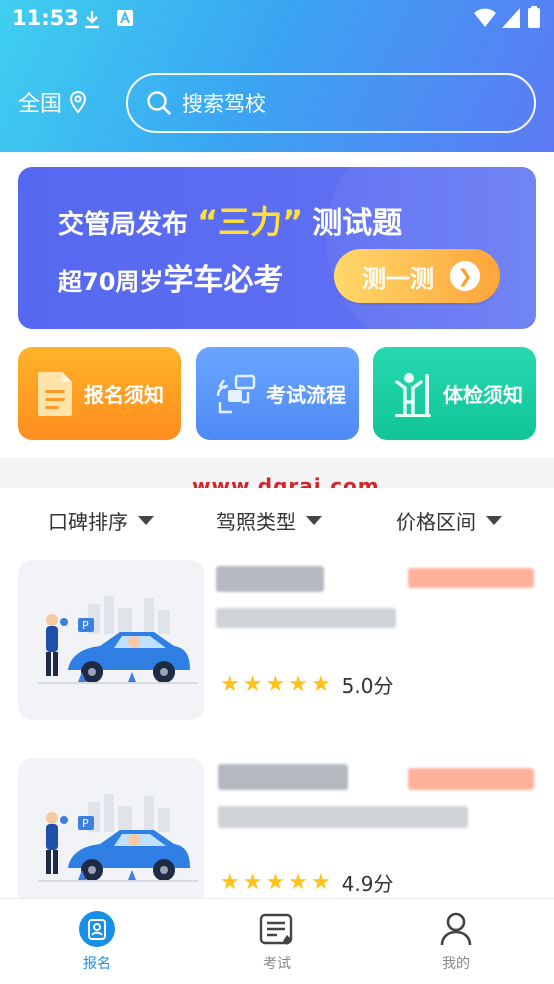  I want to click on rating: ★ ★ ★ ★ ★ 5.0分, so click(306, 684).